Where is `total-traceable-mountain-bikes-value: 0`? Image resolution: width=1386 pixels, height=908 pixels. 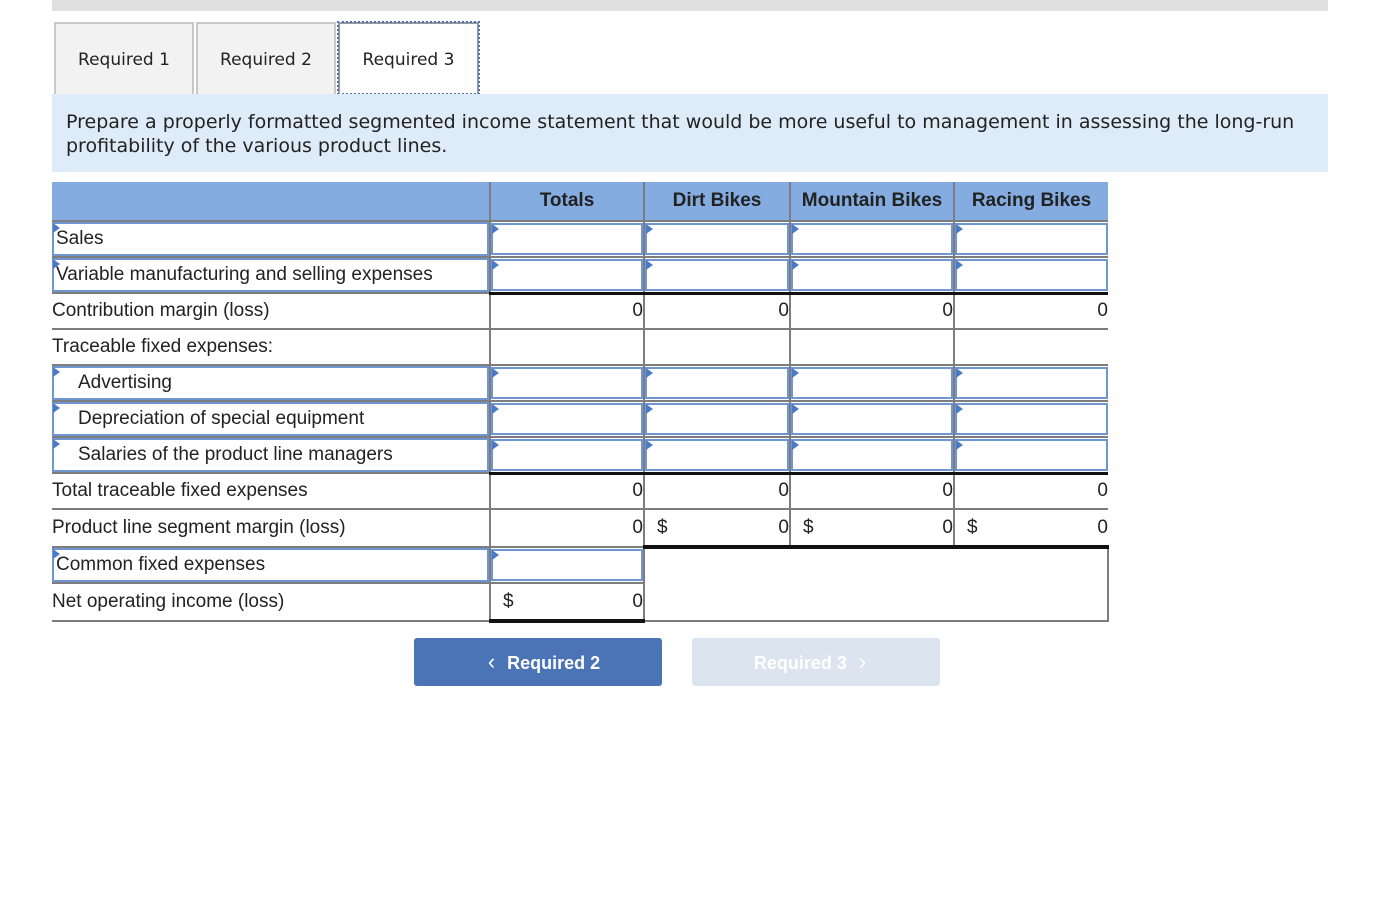
total-traceable-mountain-bikes-value: 0 is located at coordinates (871, 490).